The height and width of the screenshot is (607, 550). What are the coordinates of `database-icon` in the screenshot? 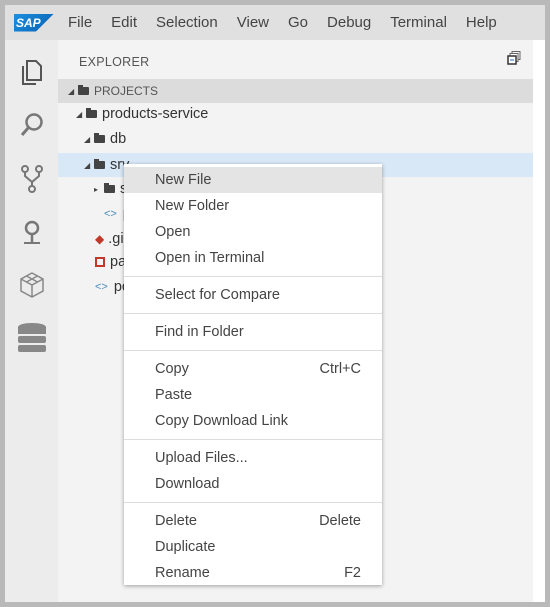 It's located at (32, 338).